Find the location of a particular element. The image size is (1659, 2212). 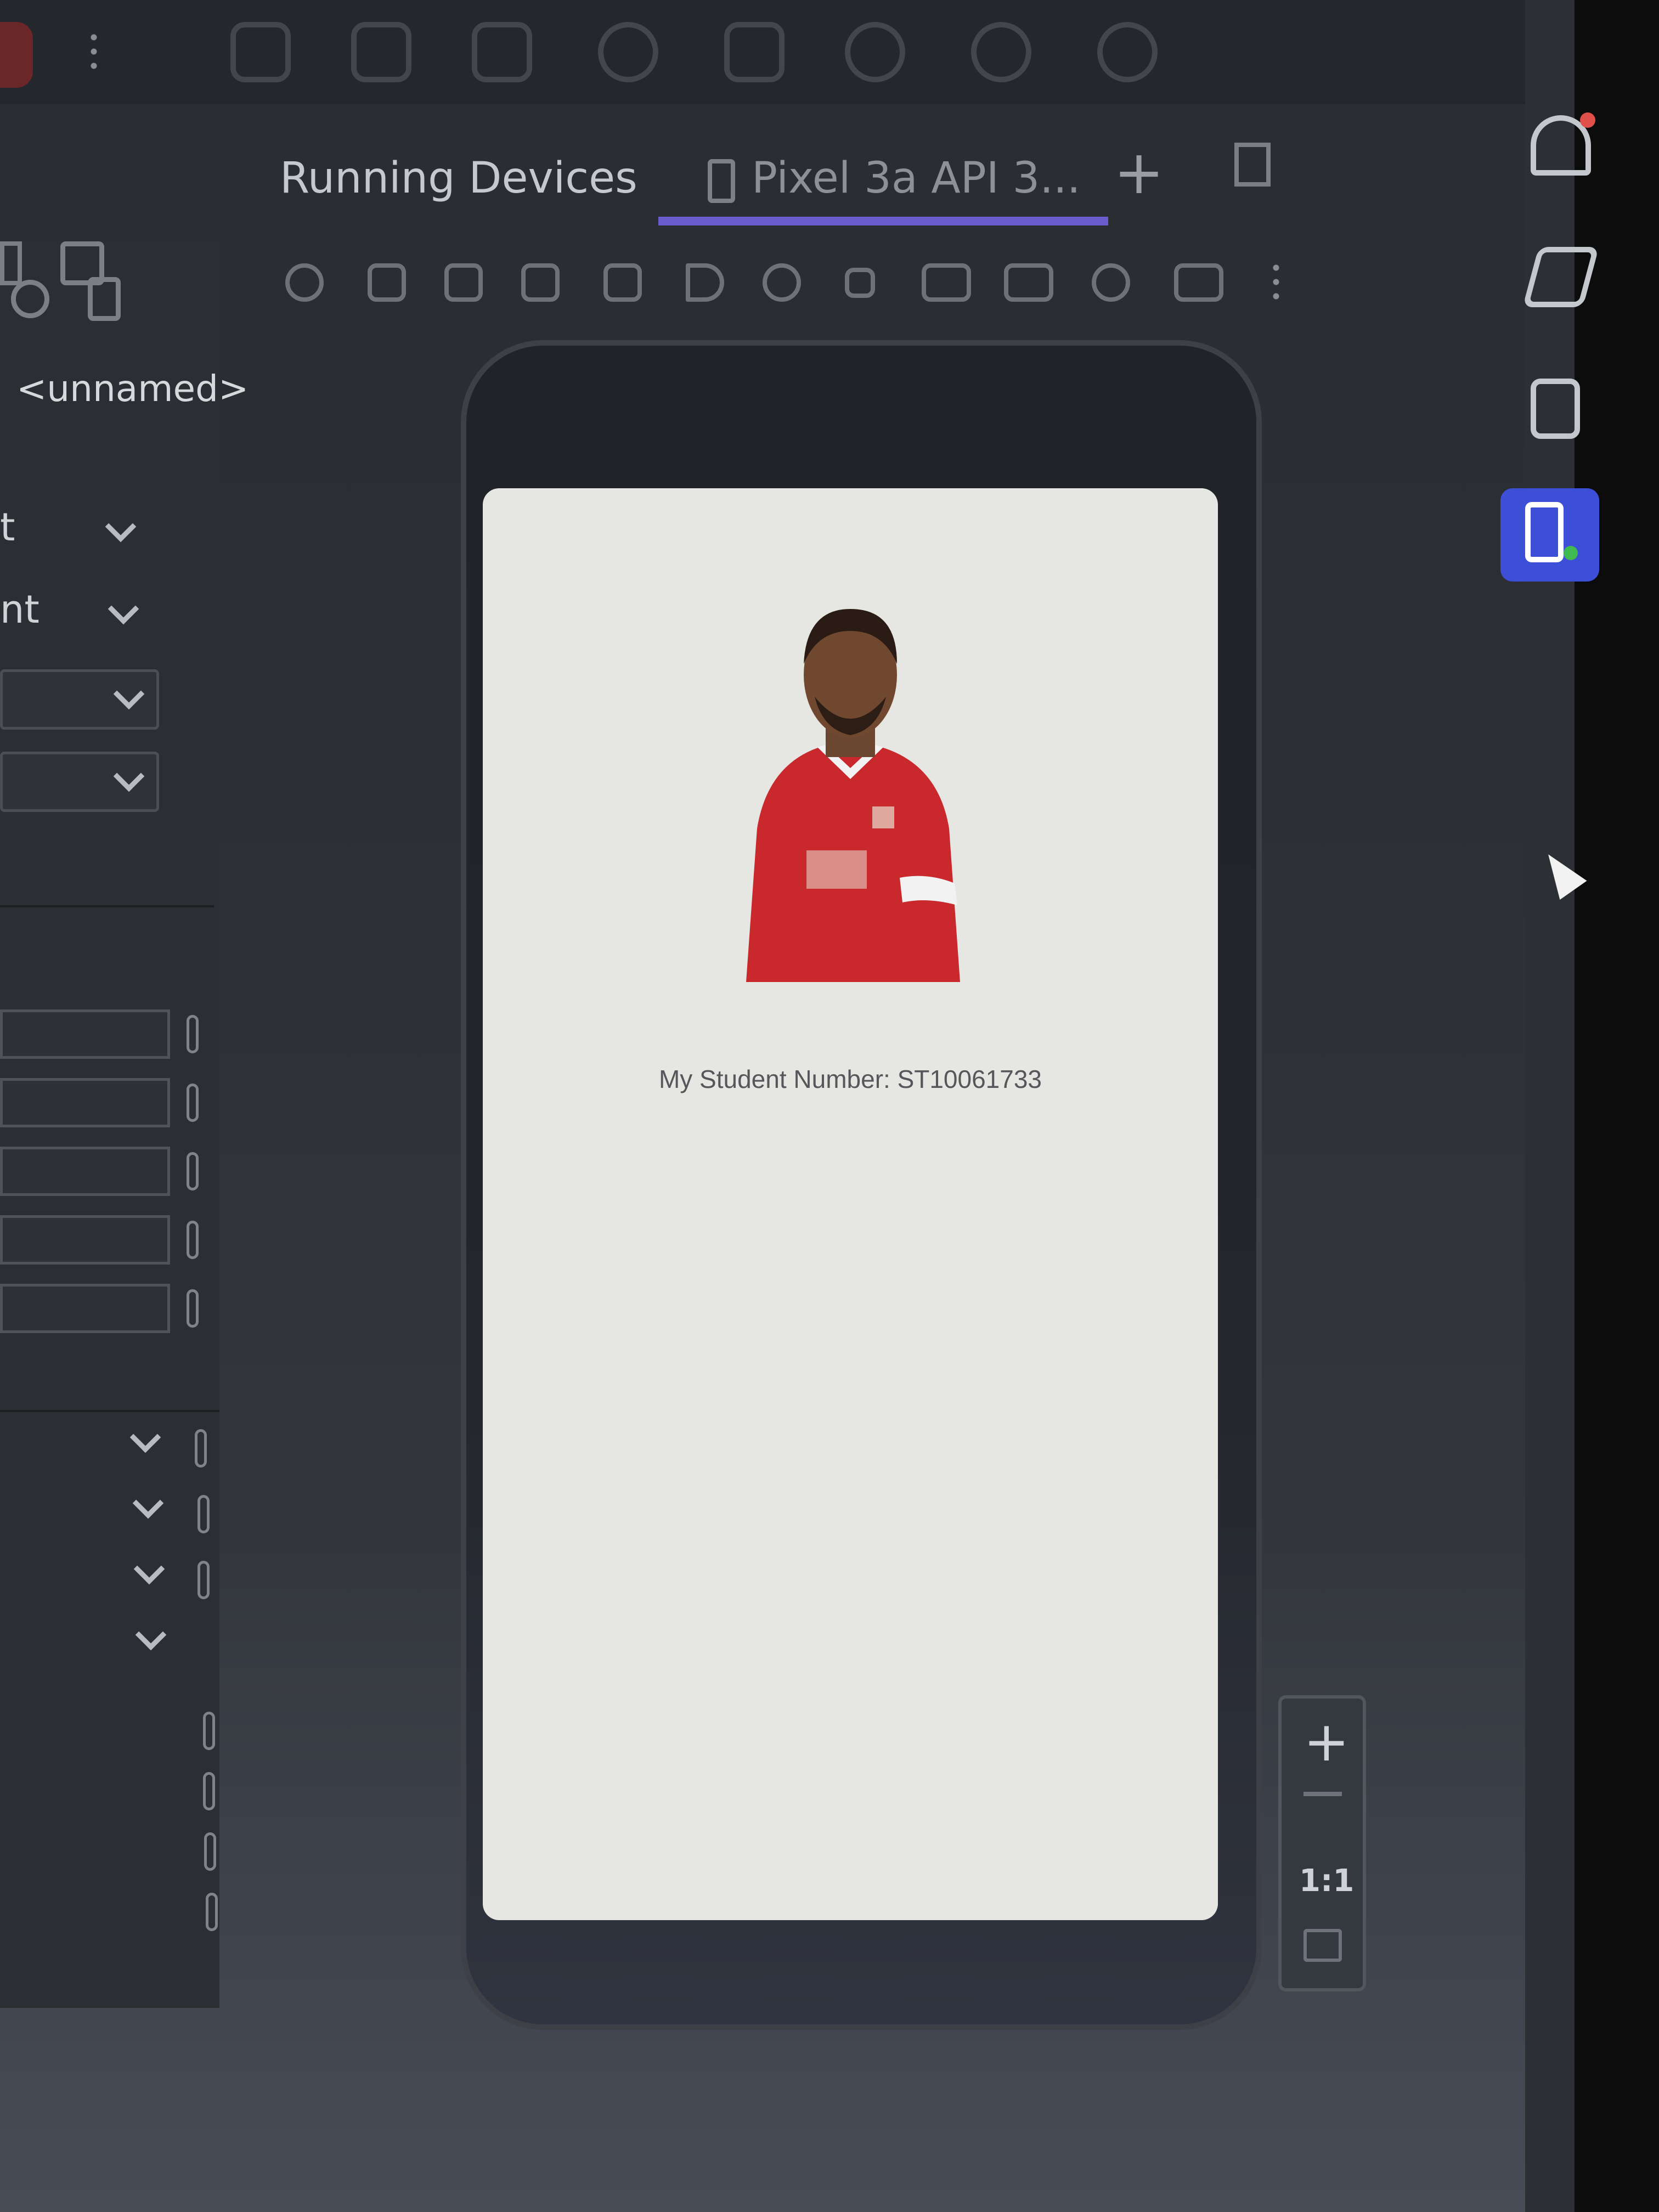

property-value: nt is located at coordinates (20, 610).